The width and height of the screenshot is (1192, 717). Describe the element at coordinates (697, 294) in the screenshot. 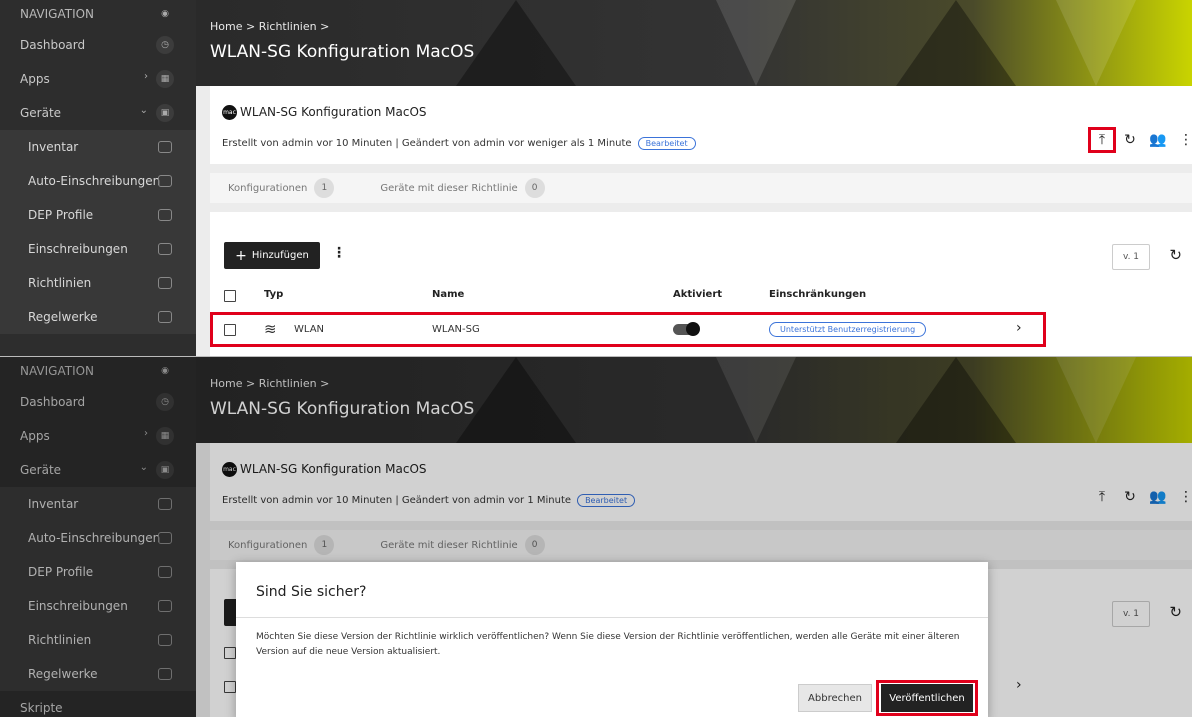

I see `col-aktiviert: Aktiviert` at that location.